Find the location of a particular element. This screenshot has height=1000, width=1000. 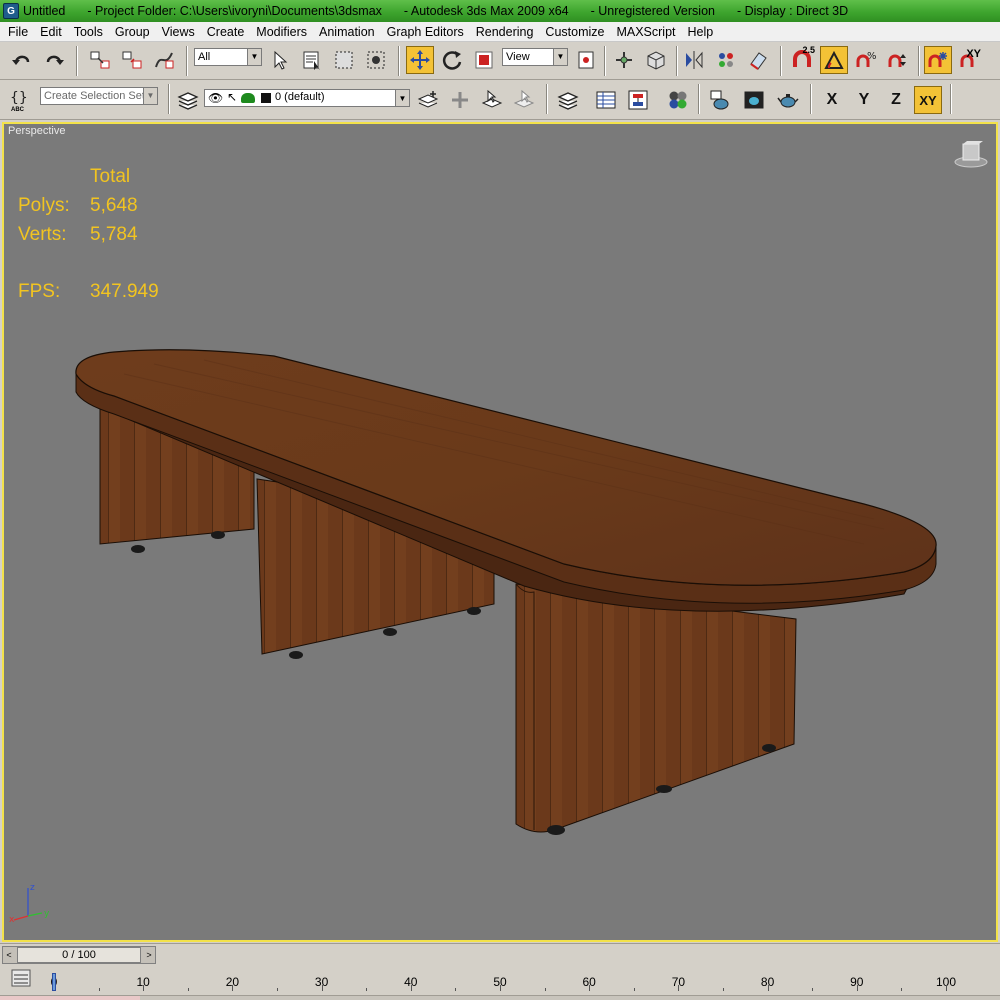

mirror-icon is located at coordinates (694, 60).